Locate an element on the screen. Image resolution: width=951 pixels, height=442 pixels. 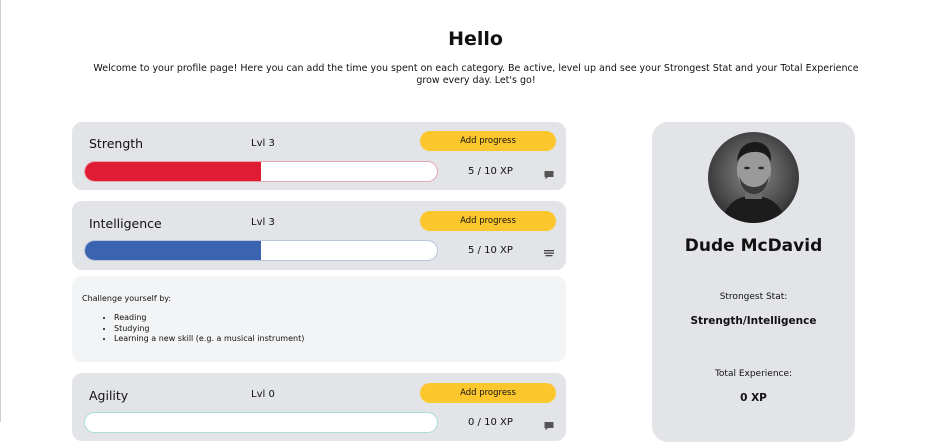
xp-readout: 0 / 10 XP is located at coordinates (490, 422).